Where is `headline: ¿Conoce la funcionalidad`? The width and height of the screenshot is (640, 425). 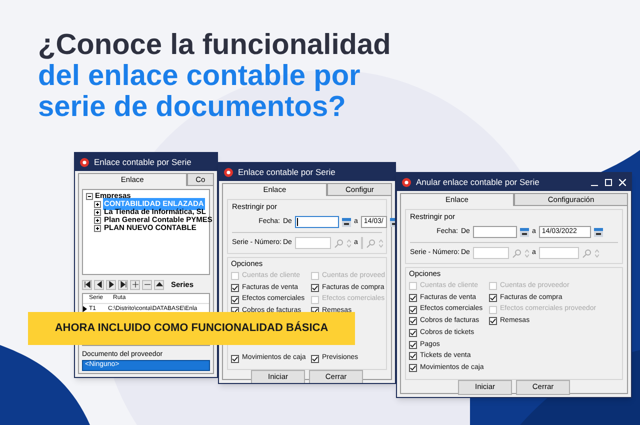 headline: ¿Conoce la funcionalidad is located at coordinates (214, 45).